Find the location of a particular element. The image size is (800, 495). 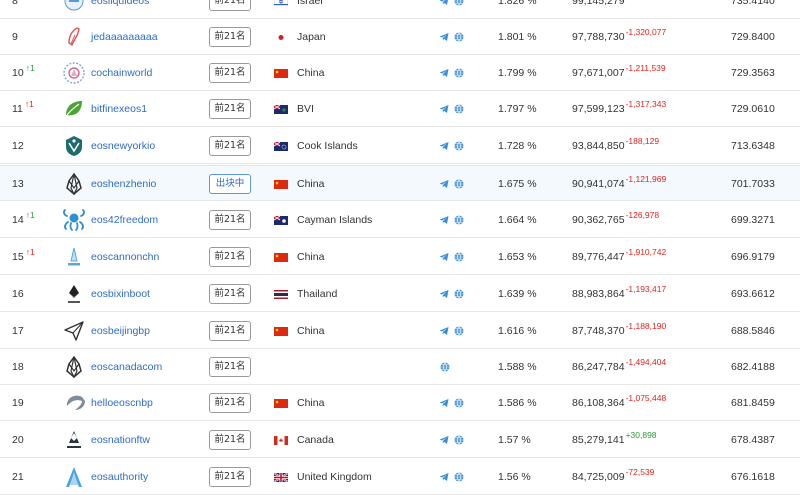

producer-name-link: eosauthority is located at coordinates (119, 477).